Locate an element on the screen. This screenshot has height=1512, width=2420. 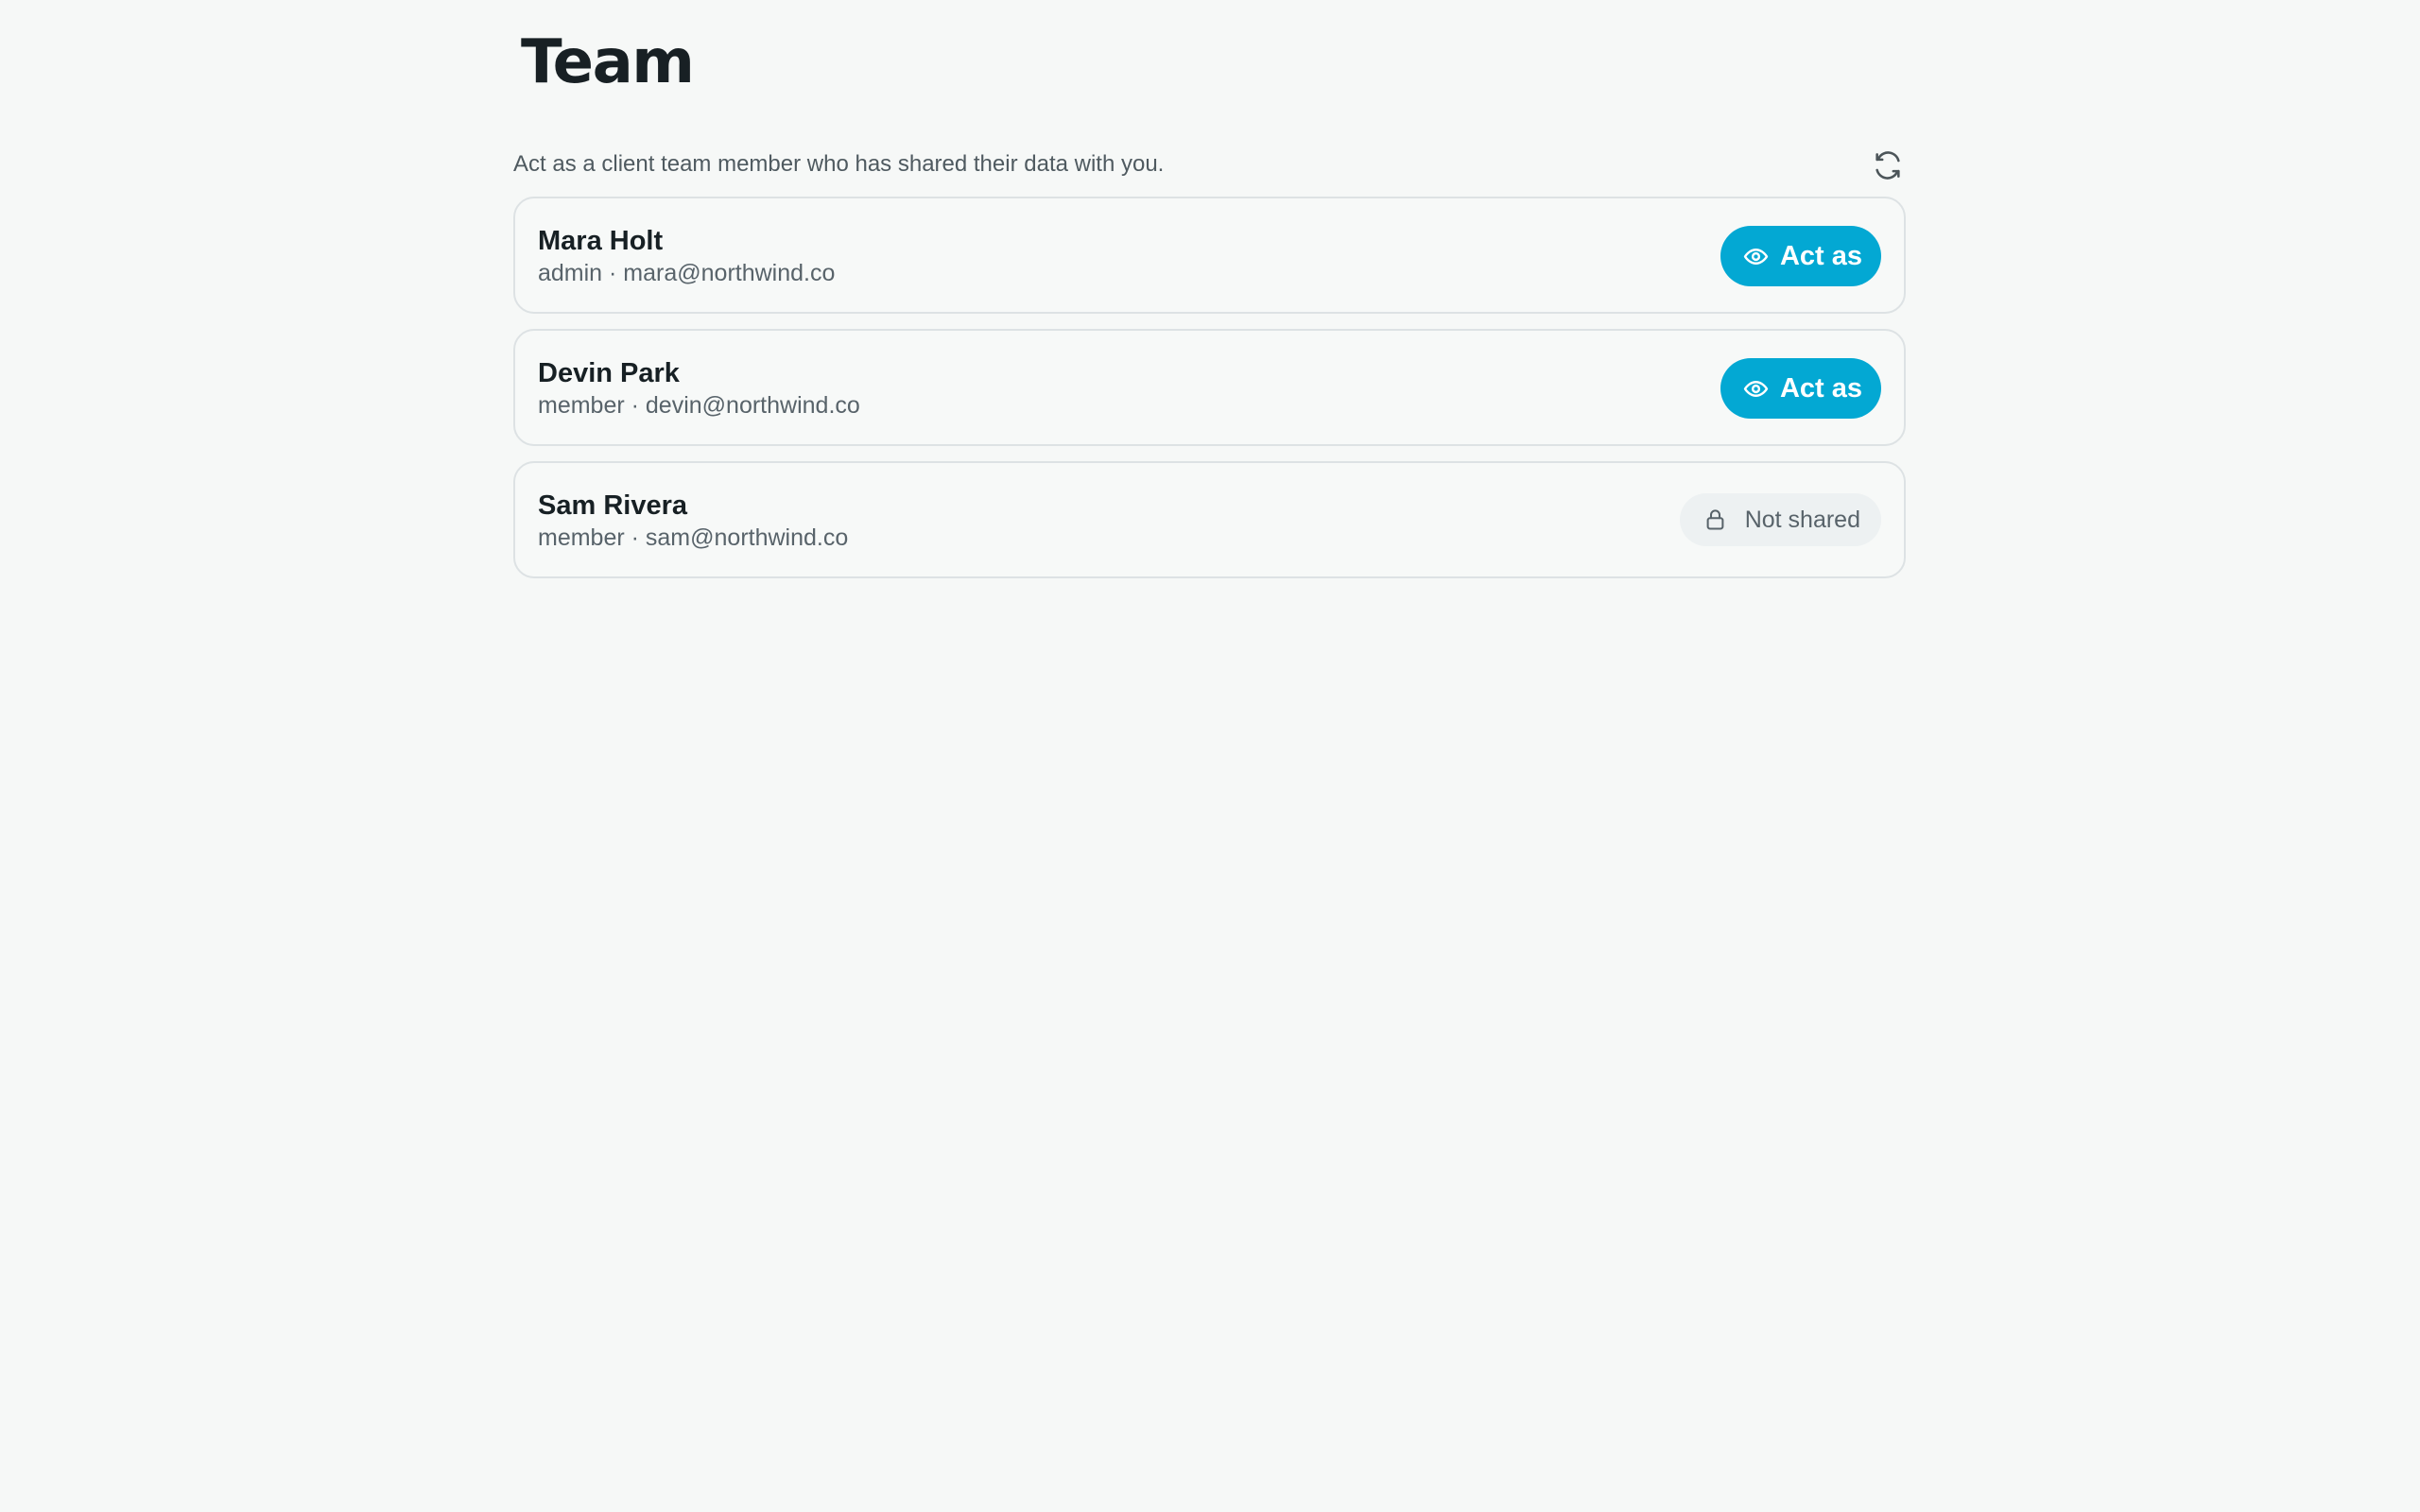
refresh-button is located at coordinates (1888, 165).